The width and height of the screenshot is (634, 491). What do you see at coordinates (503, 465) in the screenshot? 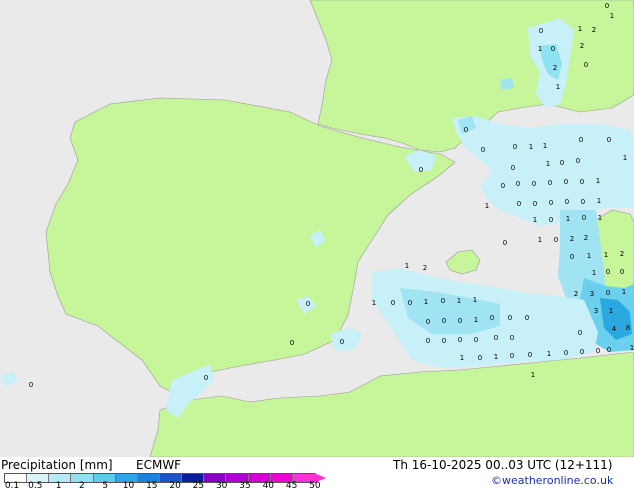
I see `valid-time: Th 16-10-2025 00..03 UTC (12+111)` at bounding box center [503, 465].